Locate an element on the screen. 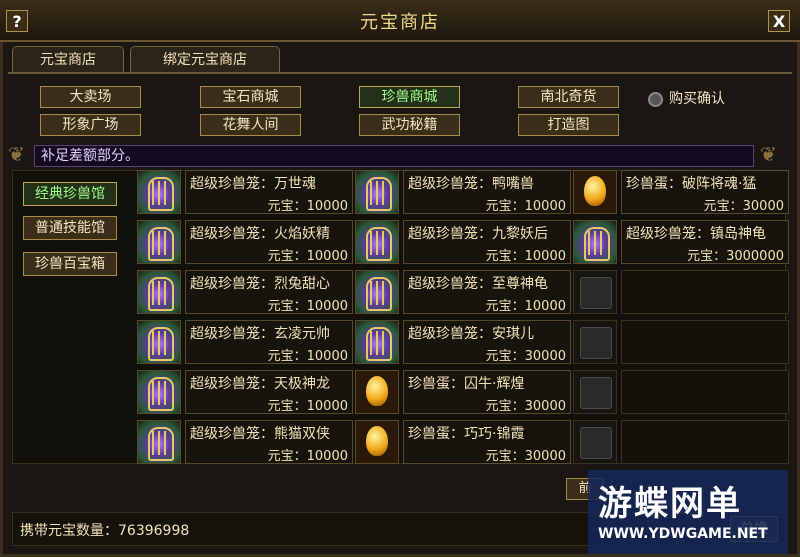 The width and height of the screenshot is (800, 557). shop-item: 超级珍兽笼：火焰妖精元宝：10000 is located at coordinates (246, 243).